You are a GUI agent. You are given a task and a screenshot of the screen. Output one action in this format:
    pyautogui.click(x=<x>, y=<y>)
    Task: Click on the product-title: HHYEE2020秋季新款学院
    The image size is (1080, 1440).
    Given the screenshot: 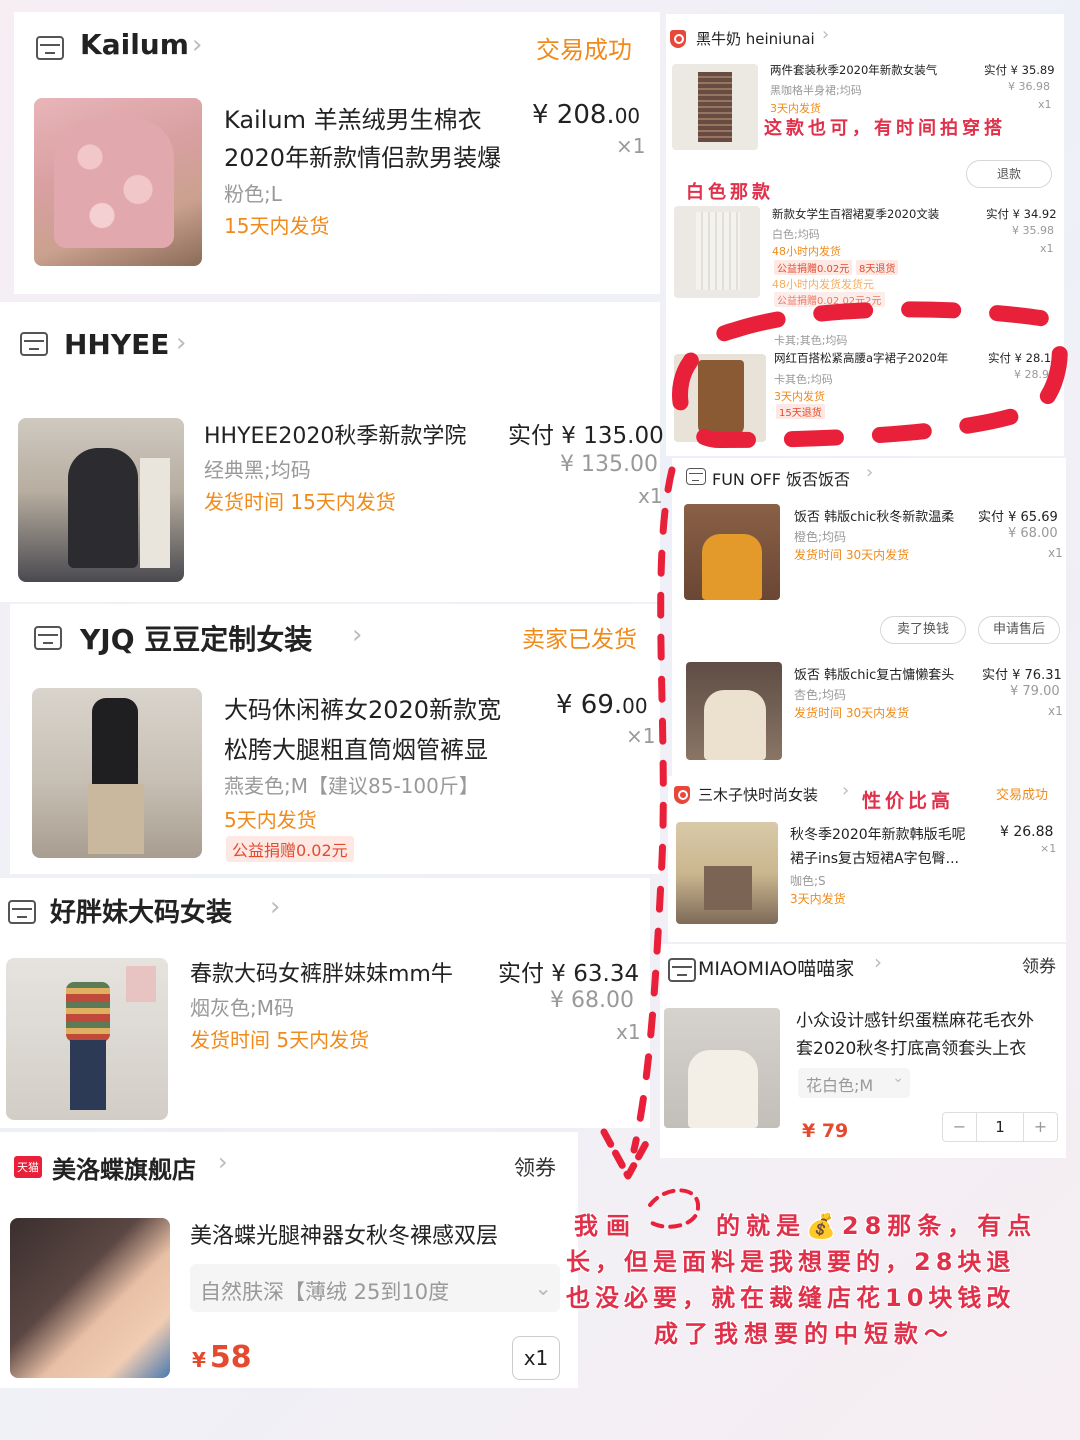 What is the action you would take?
    pyautogui.click(x=335, y=434)
    